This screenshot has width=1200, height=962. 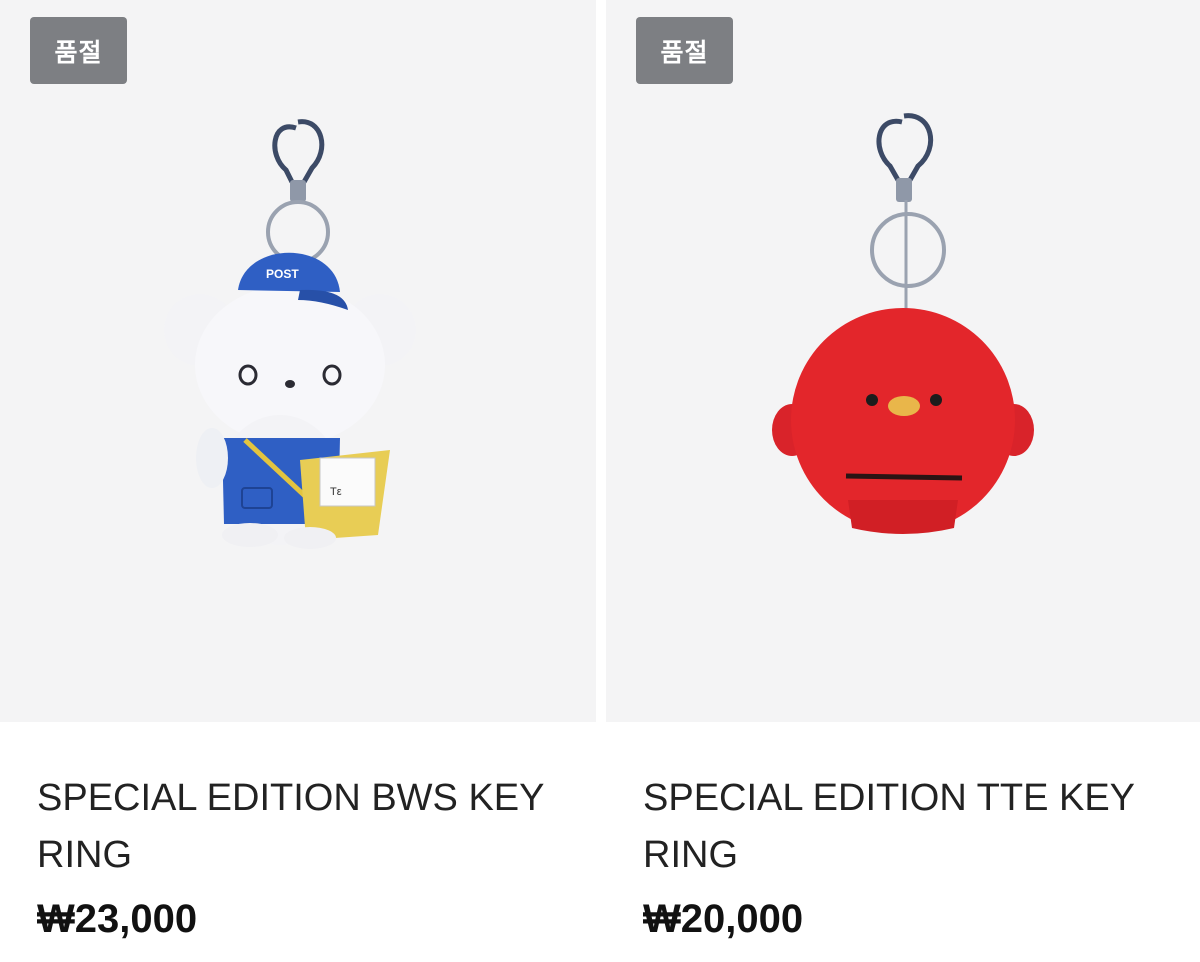 I want to click on bear-mail-carrier-keyring-image: POST Tε, so click(x=290, y=334).